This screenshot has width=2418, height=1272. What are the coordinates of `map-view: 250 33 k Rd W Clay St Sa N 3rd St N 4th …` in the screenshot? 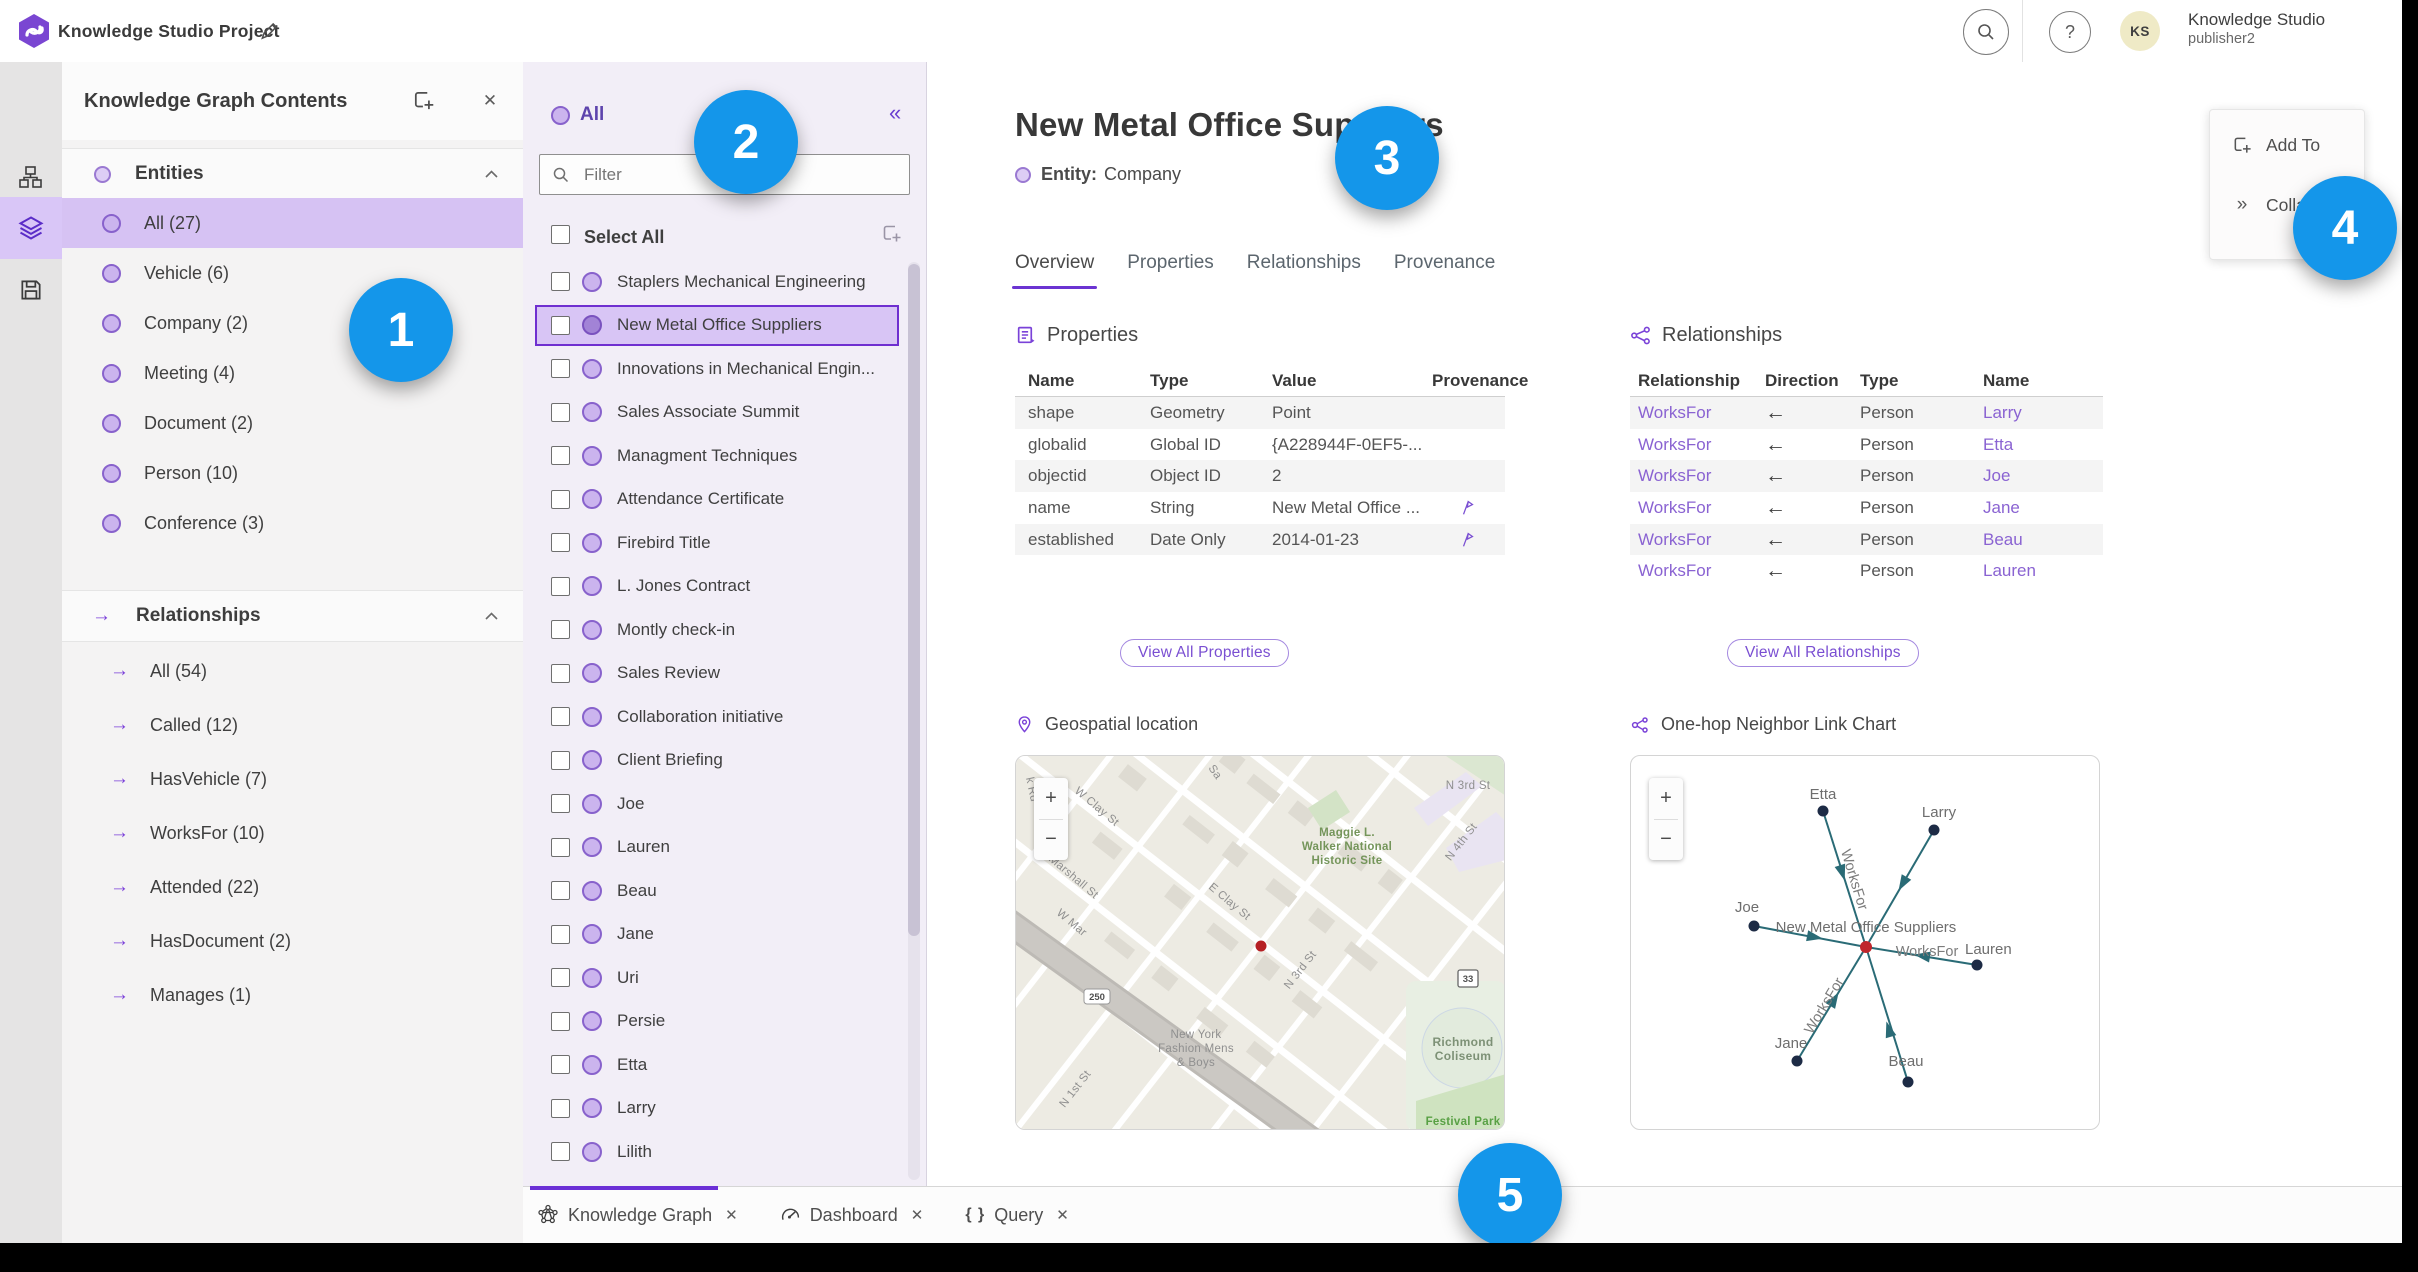 It's located at (1260, 942).